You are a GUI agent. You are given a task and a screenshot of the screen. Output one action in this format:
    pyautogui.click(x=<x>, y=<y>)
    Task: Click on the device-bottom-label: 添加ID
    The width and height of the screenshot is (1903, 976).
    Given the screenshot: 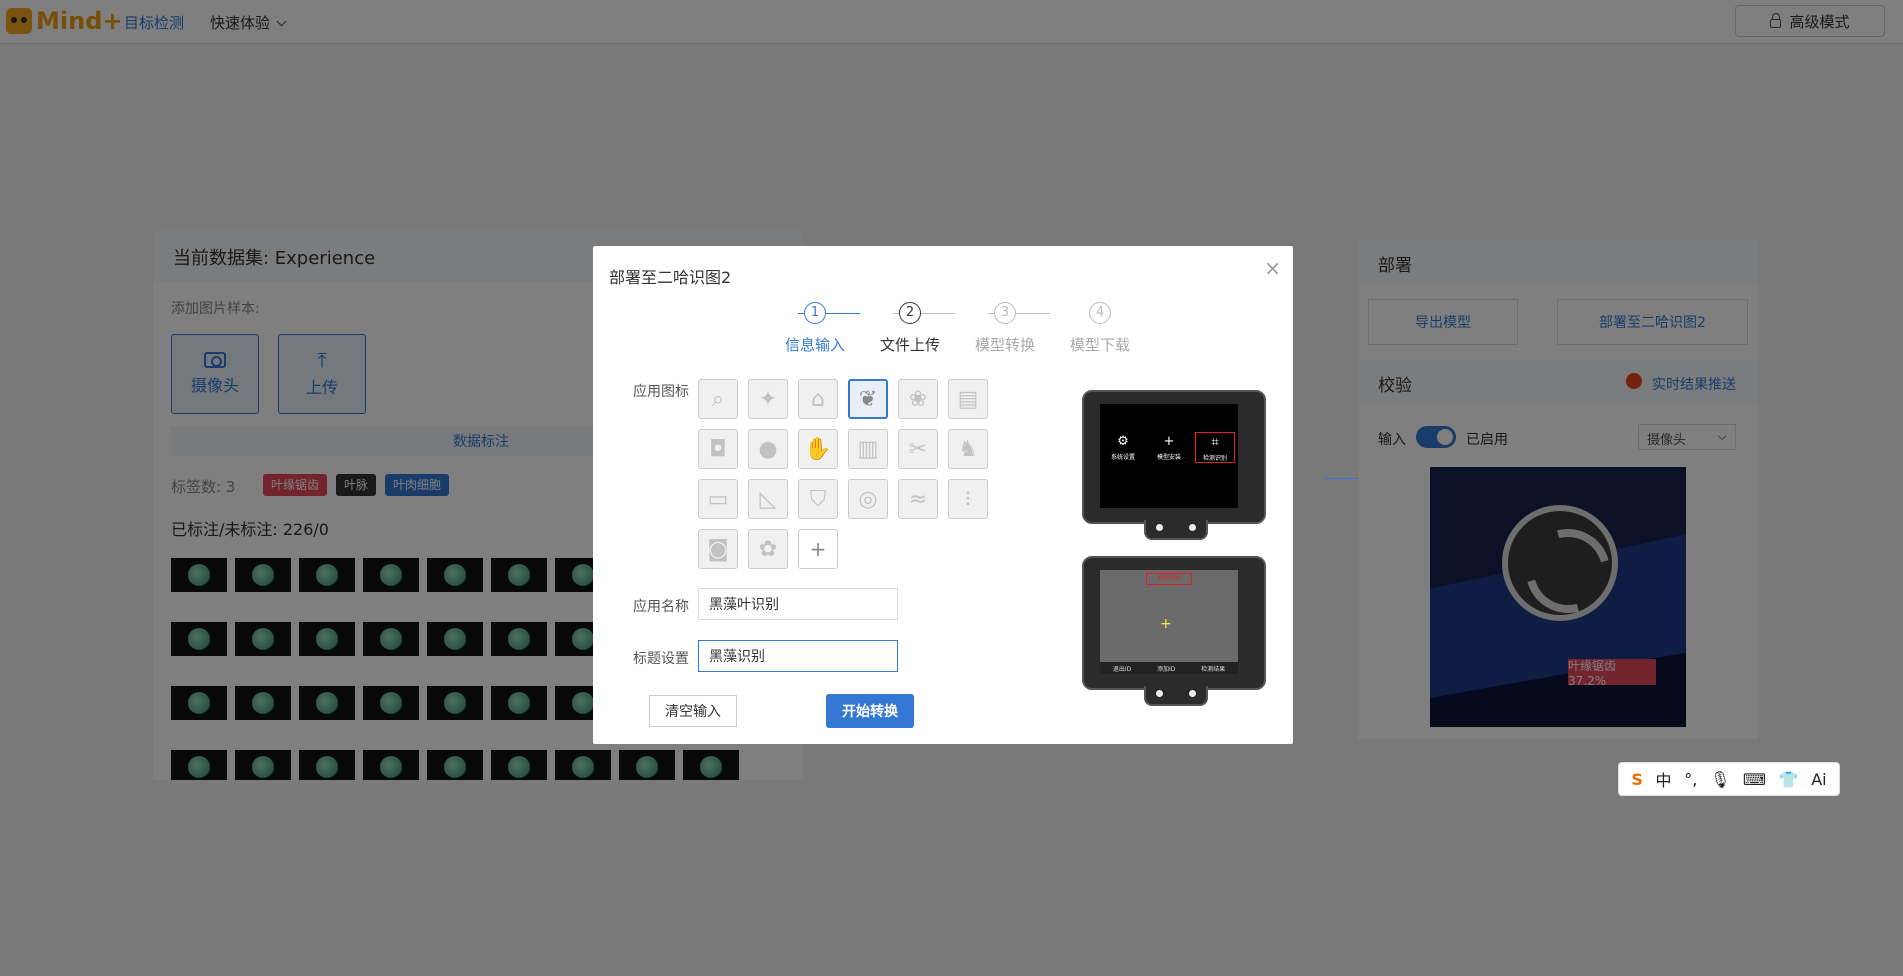 What is the action you would take?
    pyautogui.click(x=1166, y=669)
    